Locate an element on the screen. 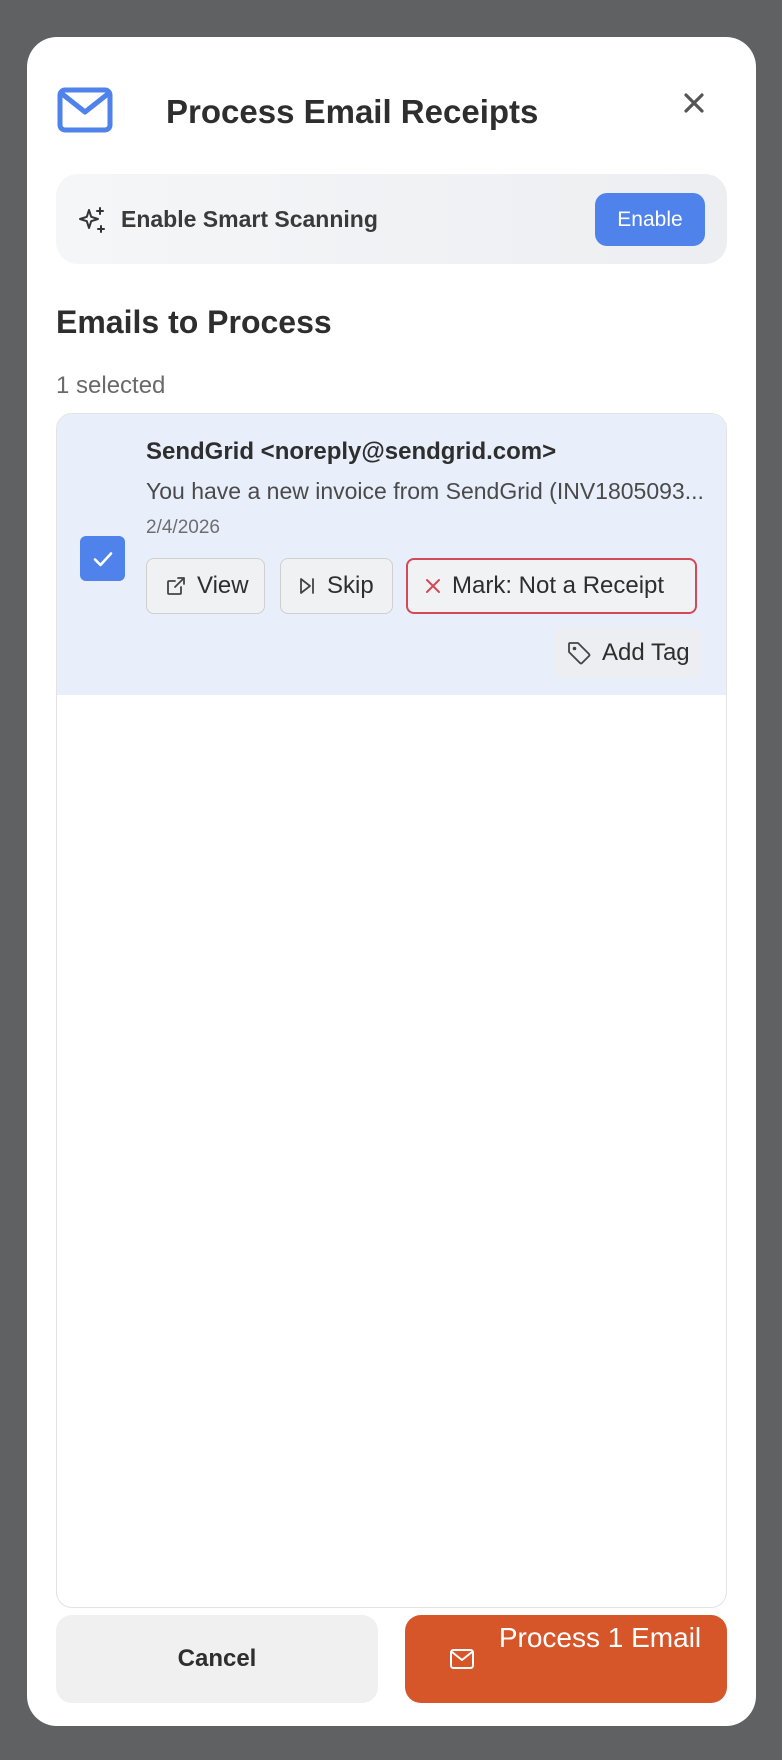 Image resolution: width=782 pixels, height=1760 pixels. view-button-label: View is located at coordinates (223, 585).